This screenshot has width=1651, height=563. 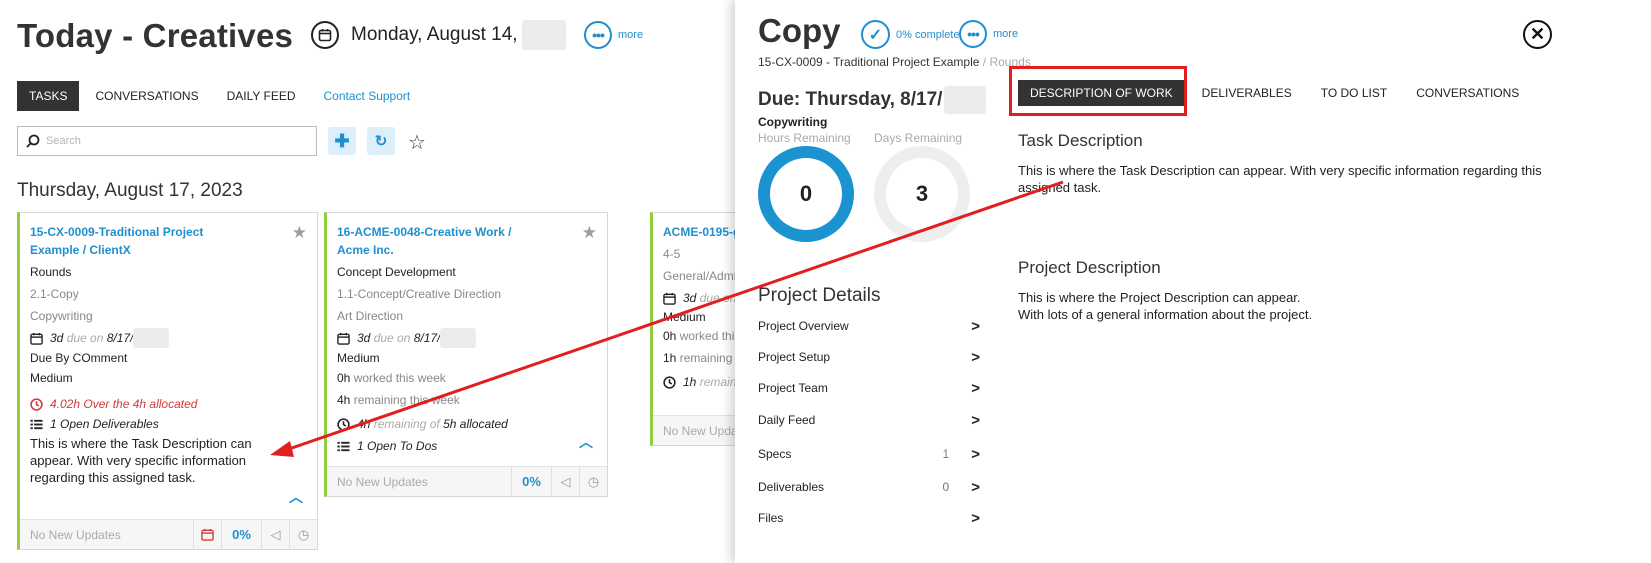 What do you see at coordinates (467, 400) in the screenshot?
I see `card-remaining: 4h remaining this week` at bounding box center [467, 400].